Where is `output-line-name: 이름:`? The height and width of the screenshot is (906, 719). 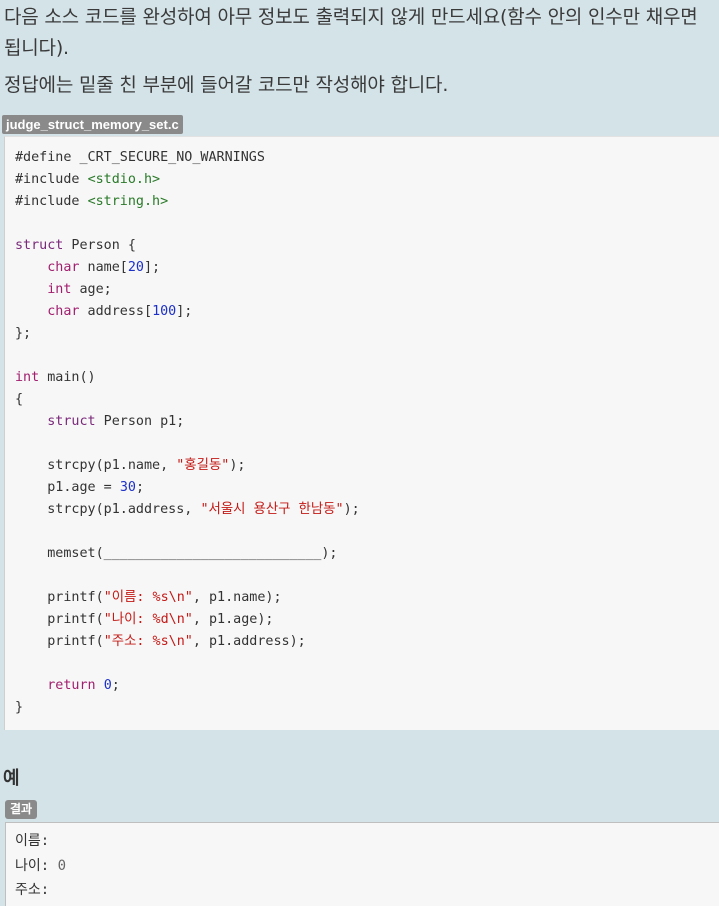
output-line-name: 이름: is located at coordinates (32, 841).